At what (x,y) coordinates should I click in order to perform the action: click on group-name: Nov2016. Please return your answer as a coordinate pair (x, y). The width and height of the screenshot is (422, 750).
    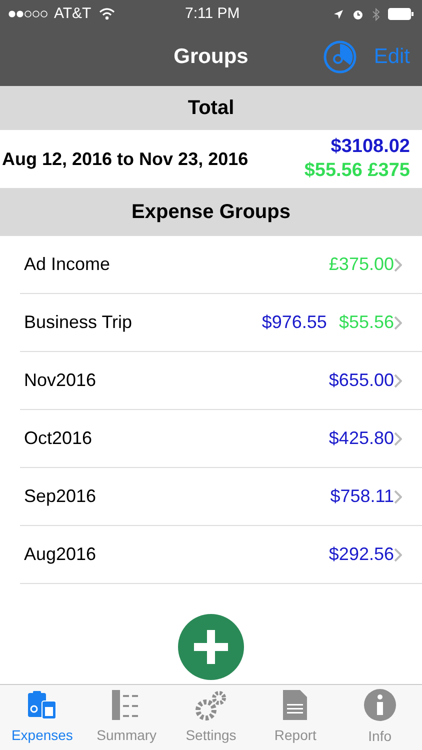
    Looking at the image, I should click on (58, 380).